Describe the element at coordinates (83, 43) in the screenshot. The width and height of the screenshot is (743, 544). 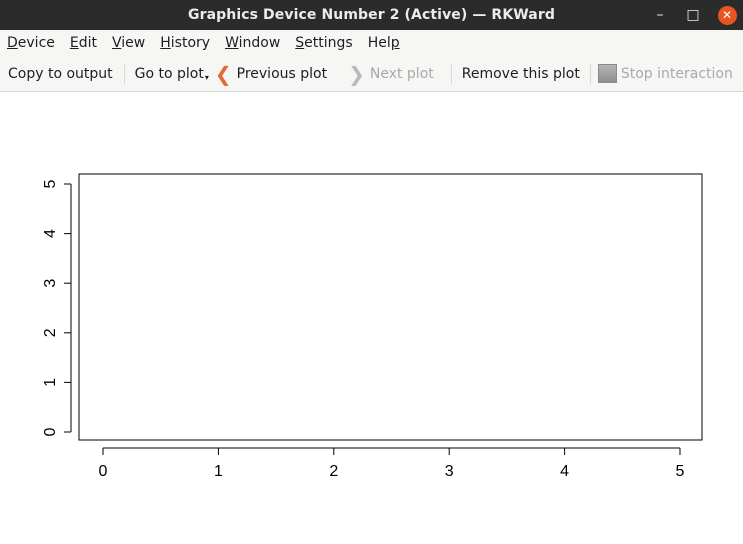
I see `menu-edit: Edit` at that location.